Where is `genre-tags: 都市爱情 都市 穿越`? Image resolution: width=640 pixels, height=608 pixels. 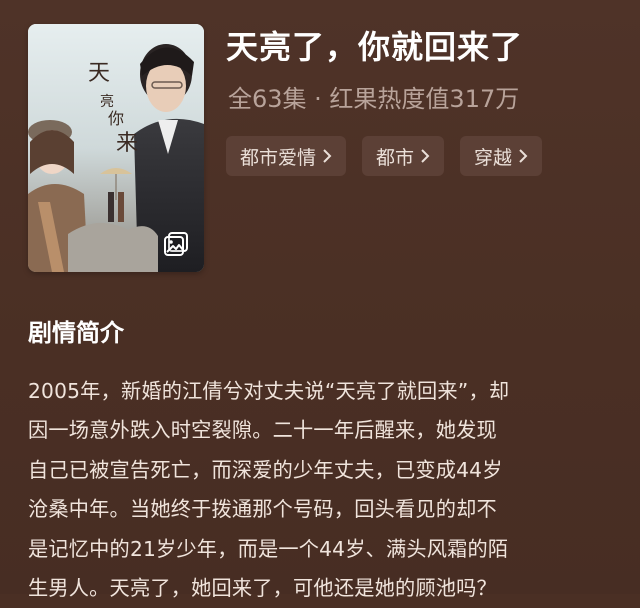 genre-tags: 都市爱情 都市 穿越 is located at coordinates (384, 156).